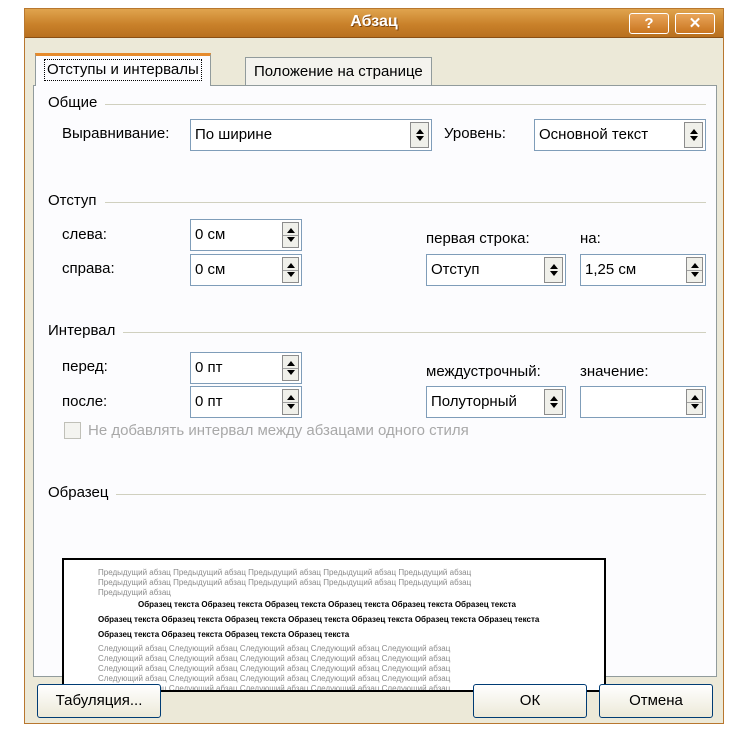  Describe the element at coordinates (590, 238) in the screenshot. I see `indent-by-label: на:` at that location.